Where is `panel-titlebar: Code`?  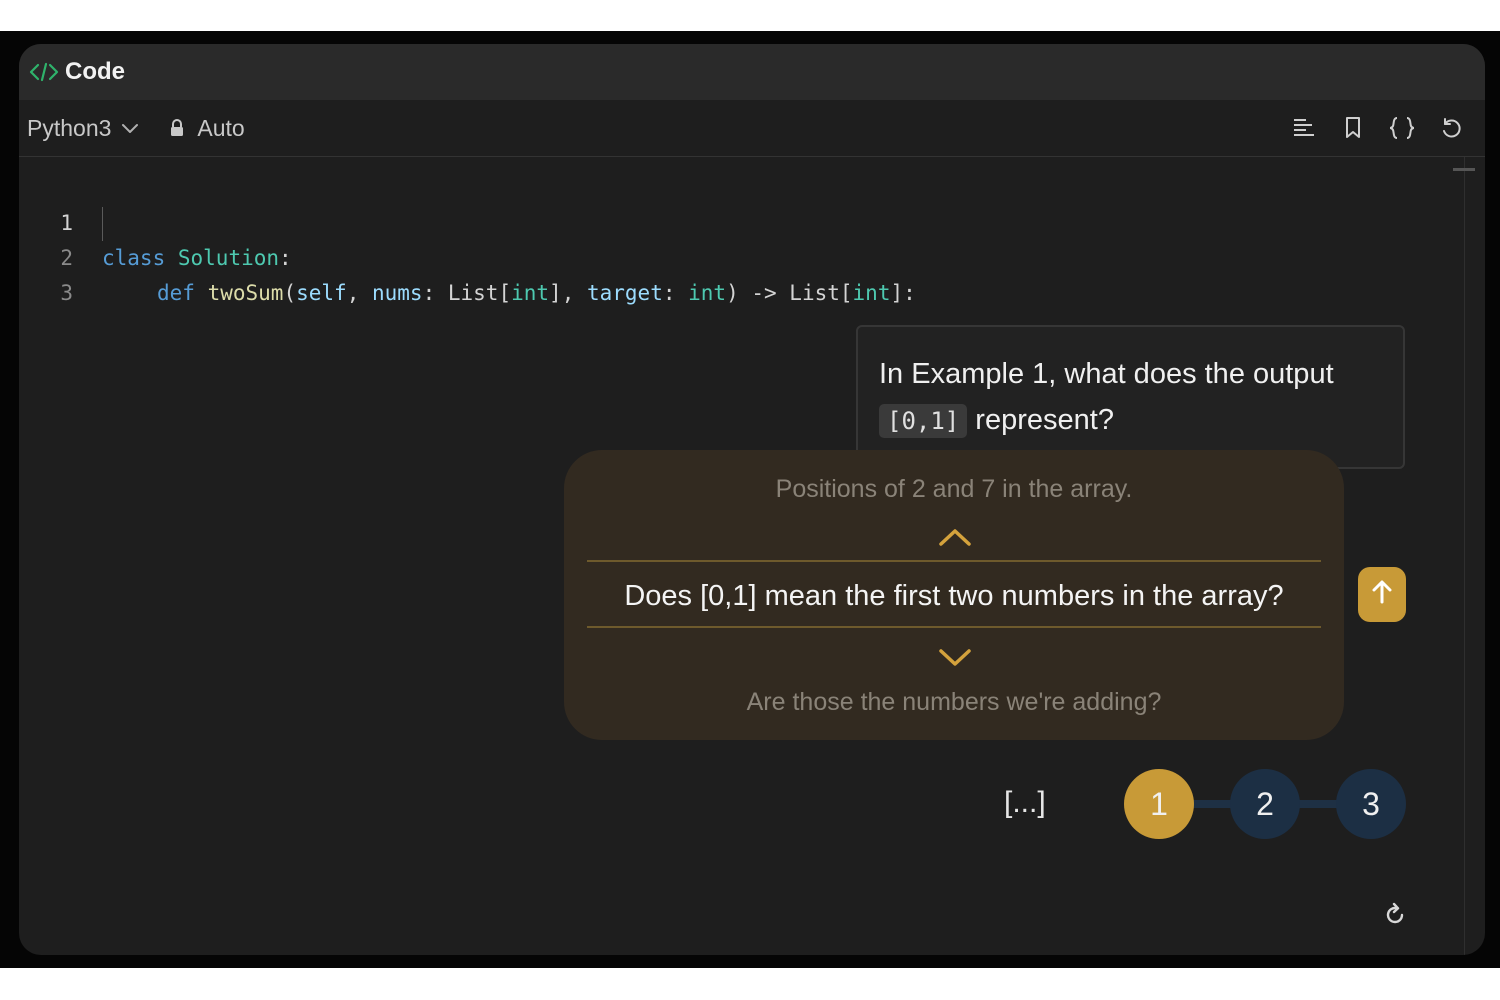 panel-titlebar: Code is located at coordinates (752, 72).